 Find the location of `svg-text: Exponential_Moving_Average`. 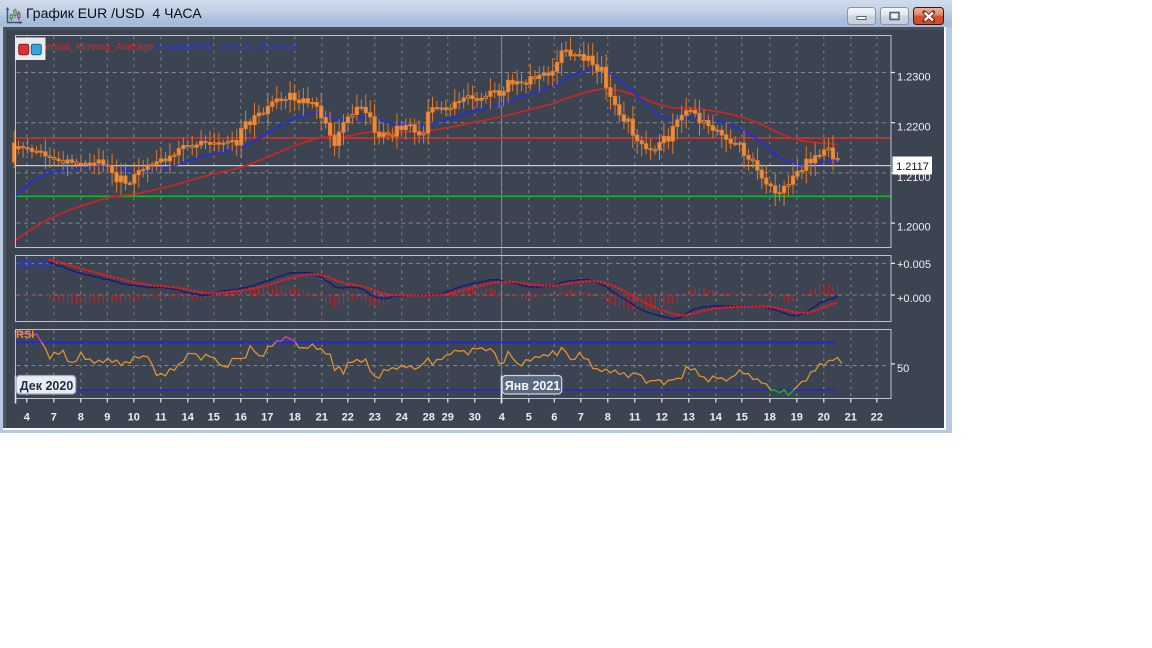

svg-text: Exponential_Moving_Average is located at coordinates (227, 47).